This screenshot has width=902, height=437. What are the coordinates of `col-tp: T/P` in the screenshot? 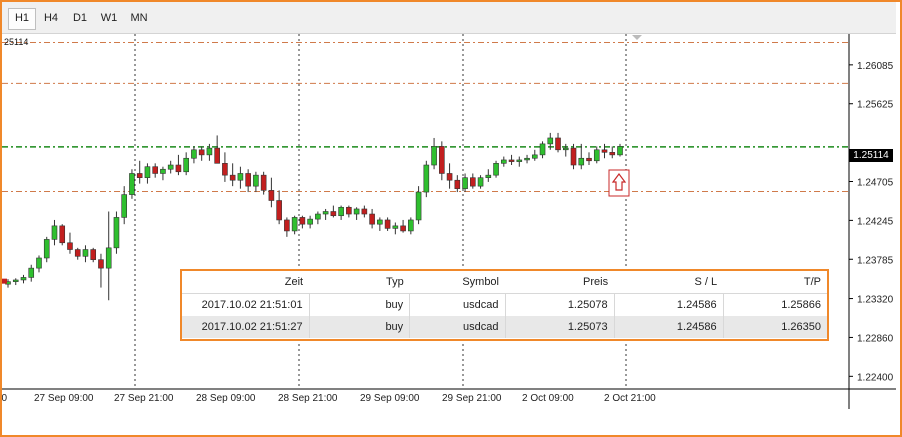 It's located at (775, 282).